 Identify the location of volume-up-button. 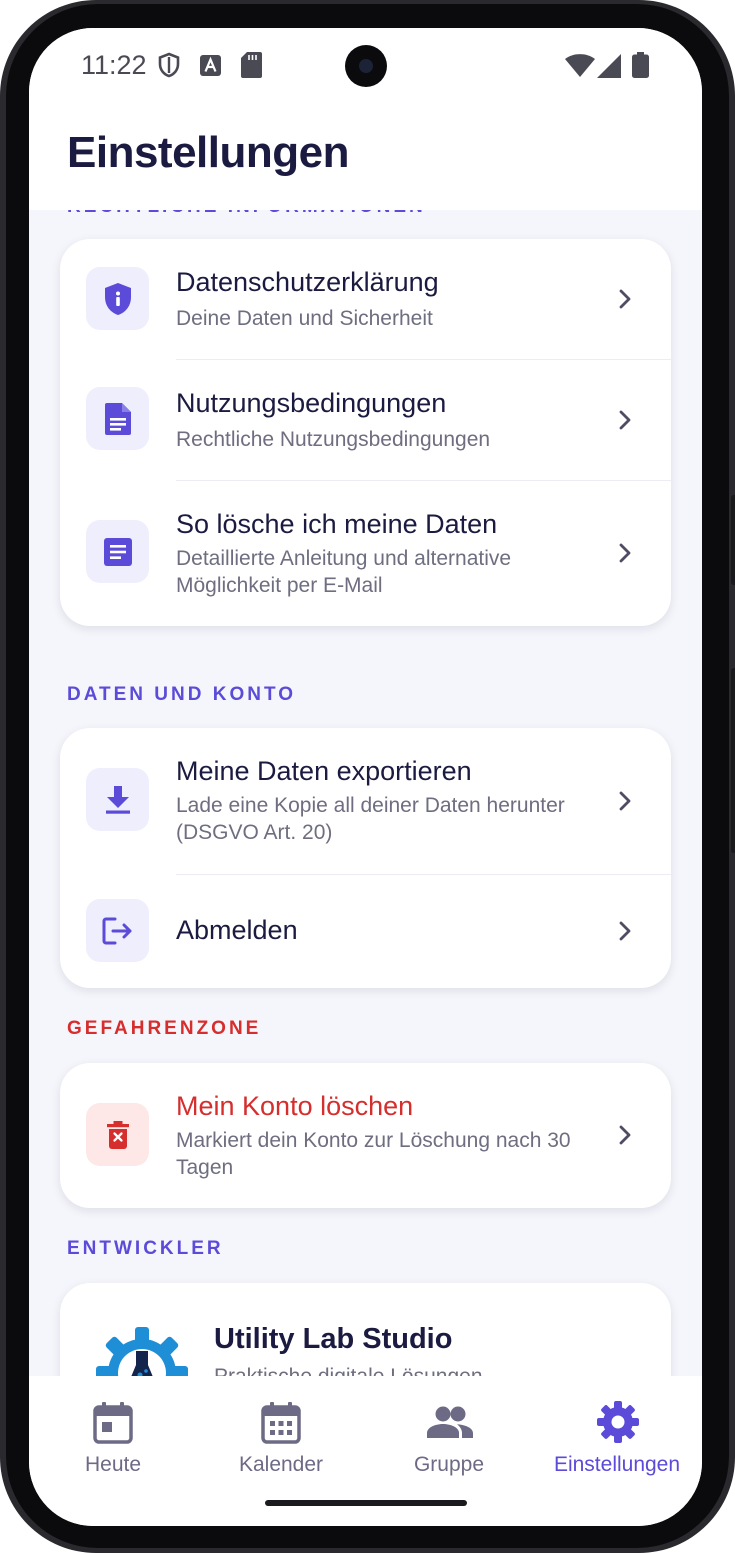
(733, 540).